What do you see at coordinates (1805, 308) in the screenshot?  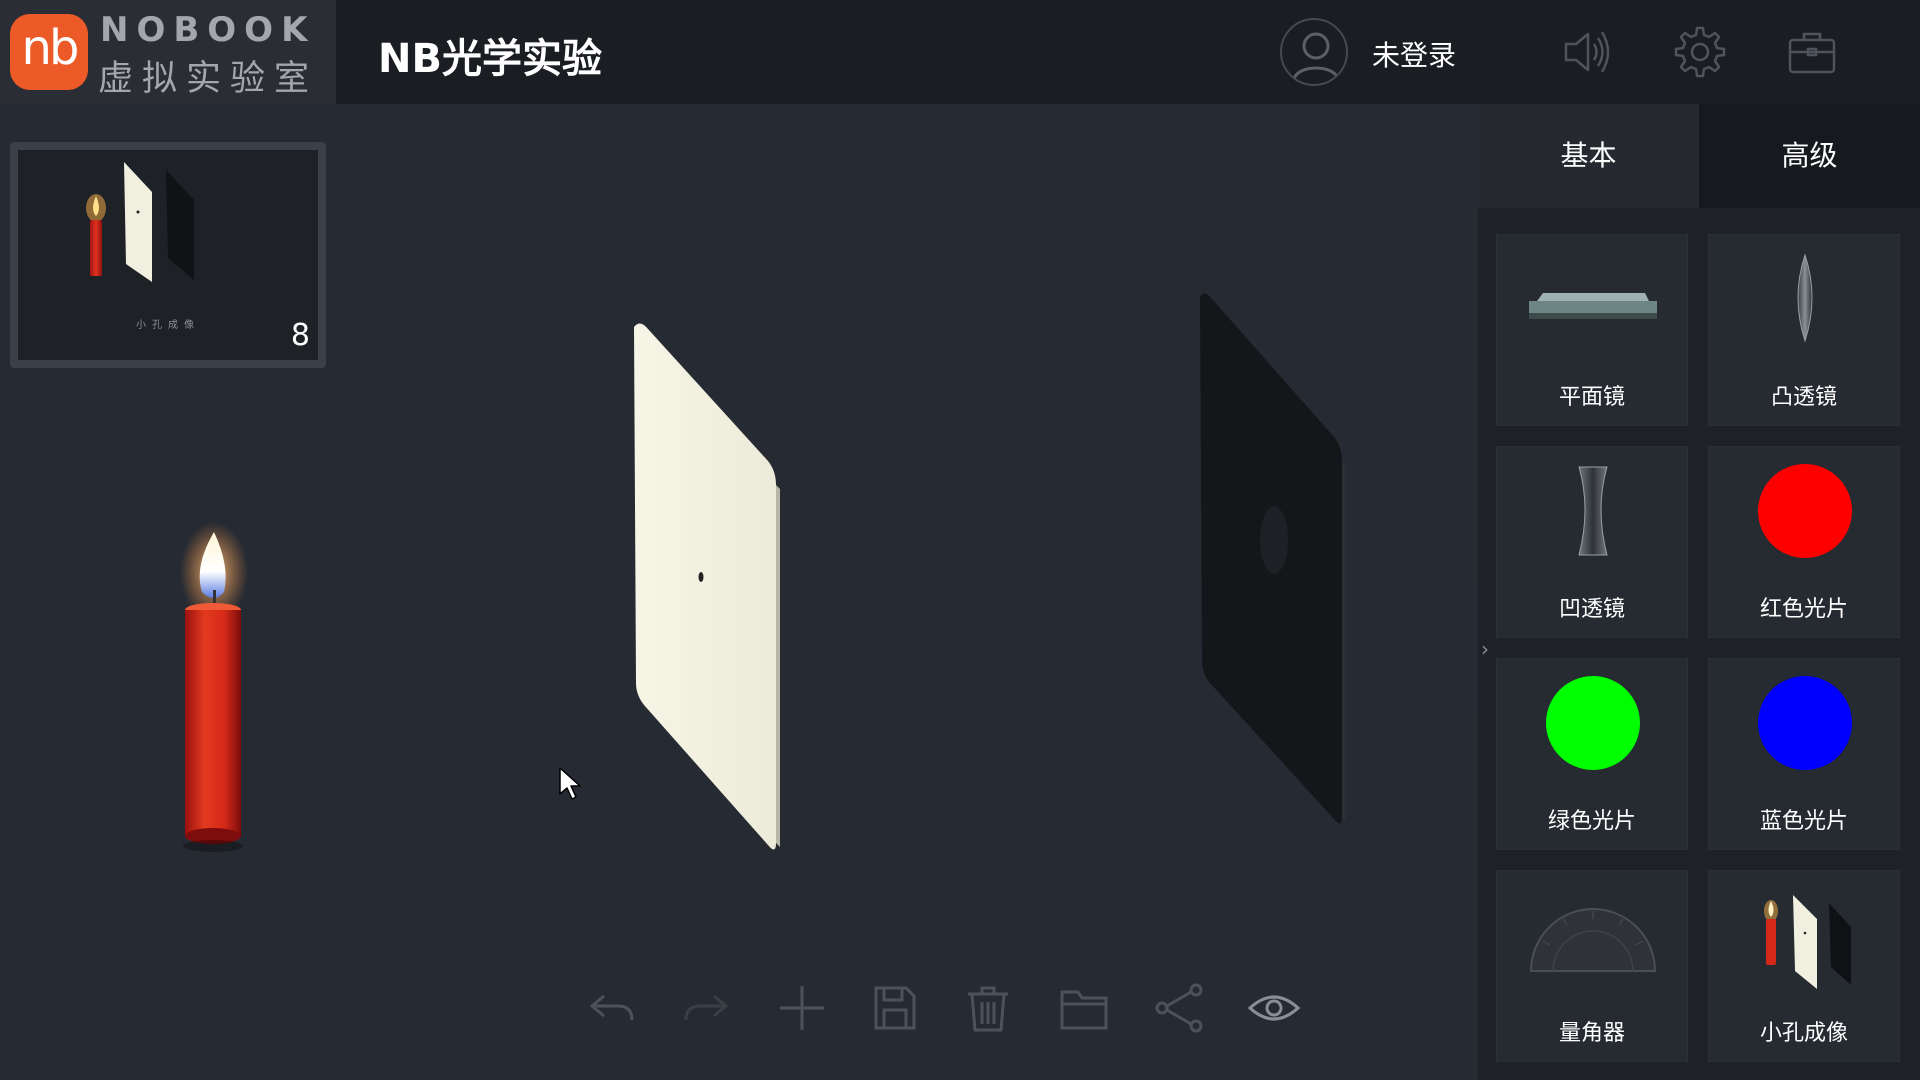 I see `convex-lens-icon` at bounding box center [1805, 308].